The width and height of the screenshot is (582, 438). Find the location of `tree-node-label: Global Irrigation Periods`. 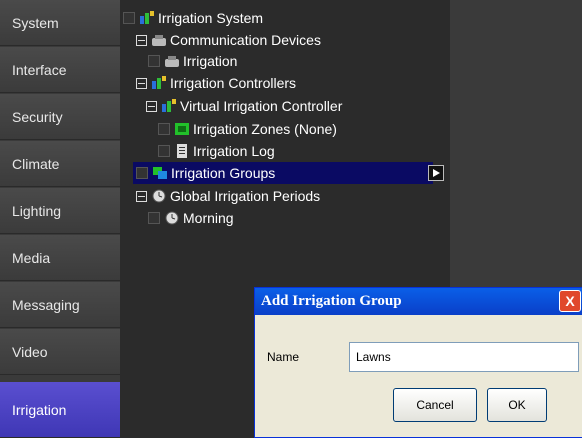

tree-node-label: Global Irrigation Periods is located at coordinates (245, 196).